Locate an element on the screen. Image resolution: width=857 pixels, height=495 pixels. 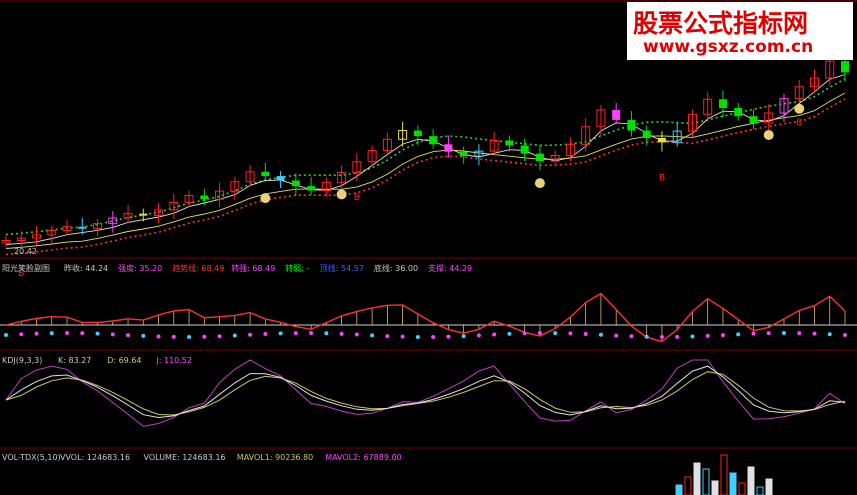
kdj-d-line is located at coordinates (425, 393).